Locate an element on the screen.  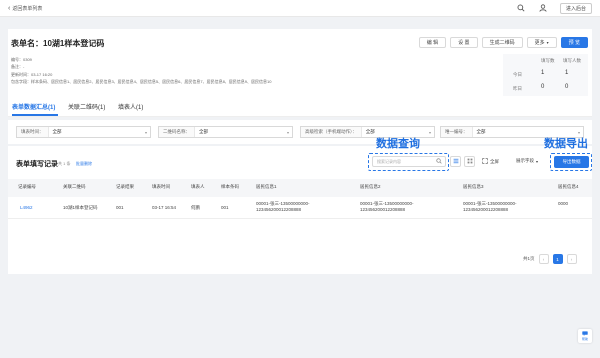
tab-data-summary: 表单数据汇总(1) is located at coordinates (33, 106).